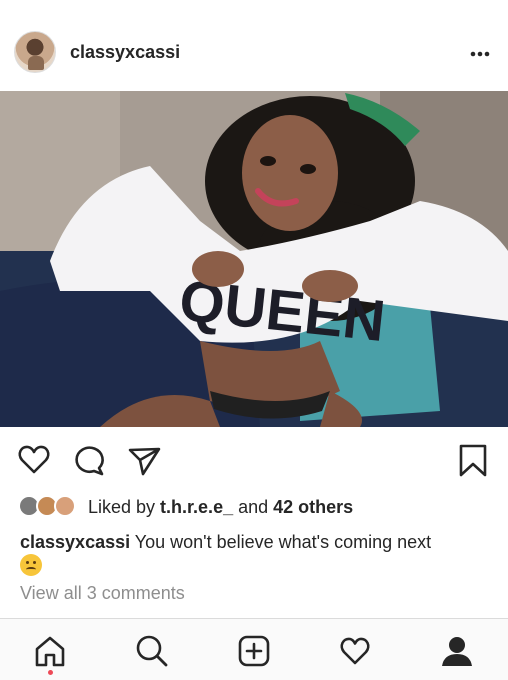 This screenshot has height=680, width=508. What do you see at coordinates (144, 460) in the screenshot?
I see `send-icon` at bounding box center [144, 460].